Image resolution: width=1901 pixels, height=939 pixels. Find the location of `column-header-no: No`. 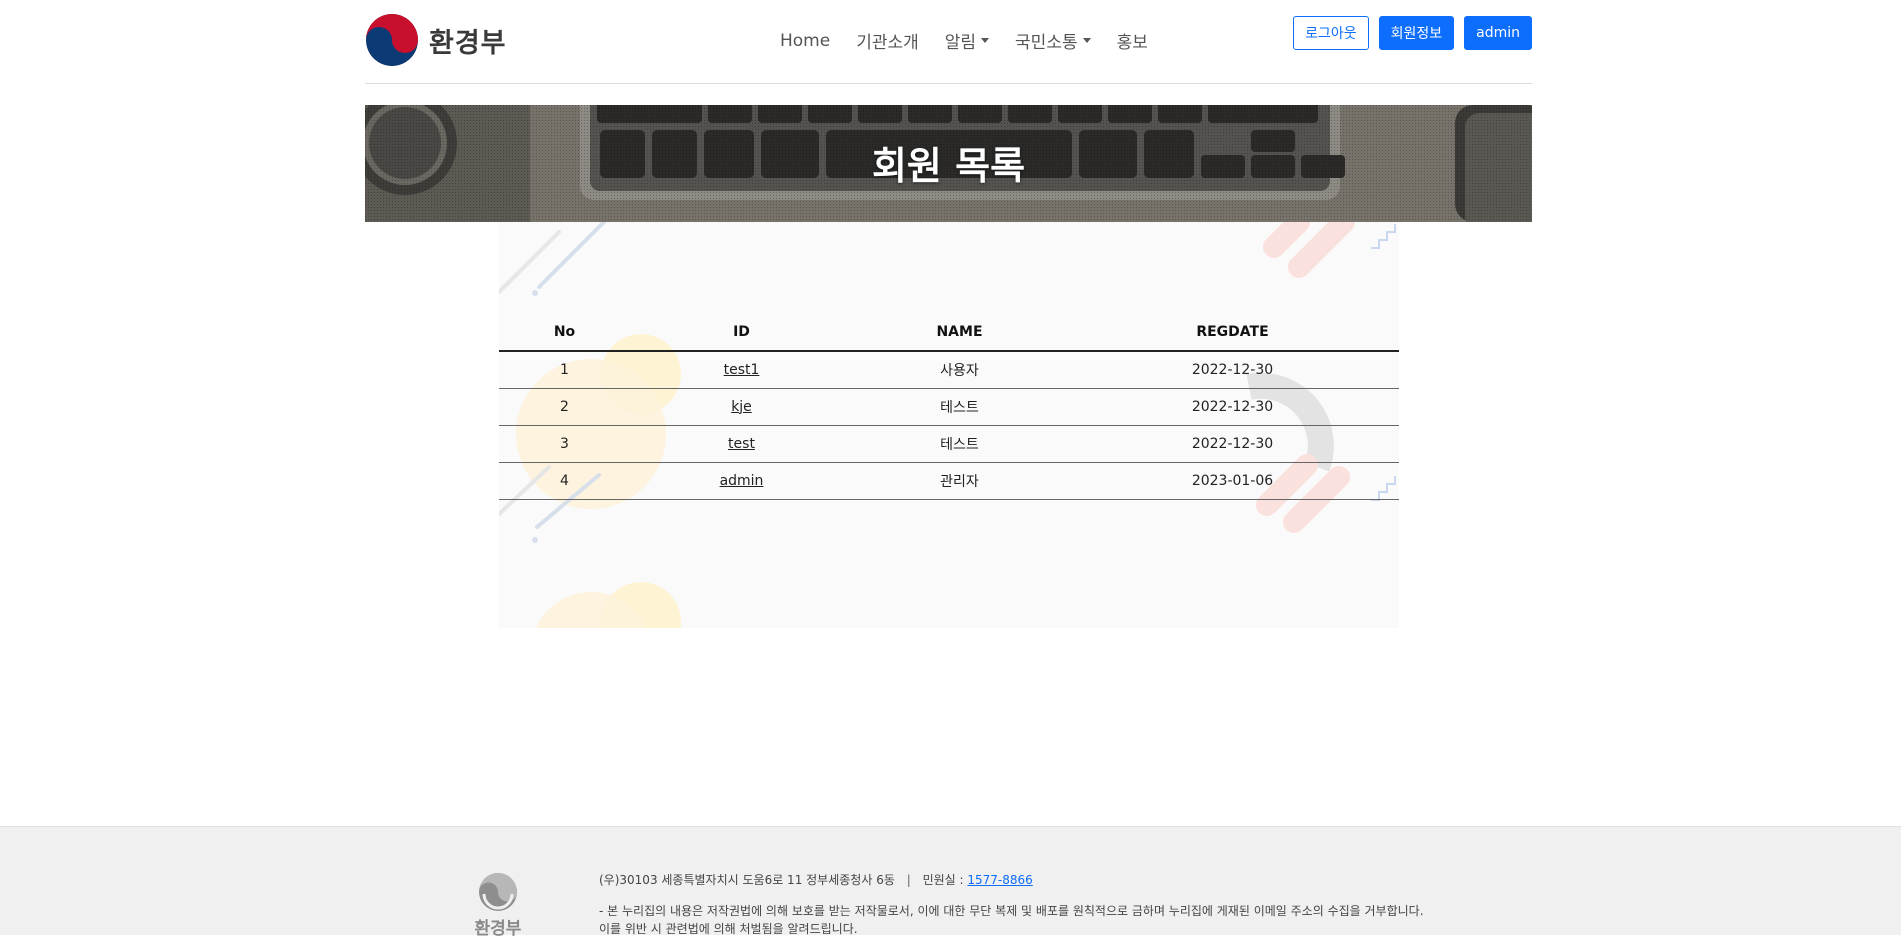

column-header-no: No is located at coordinates (564, 333).